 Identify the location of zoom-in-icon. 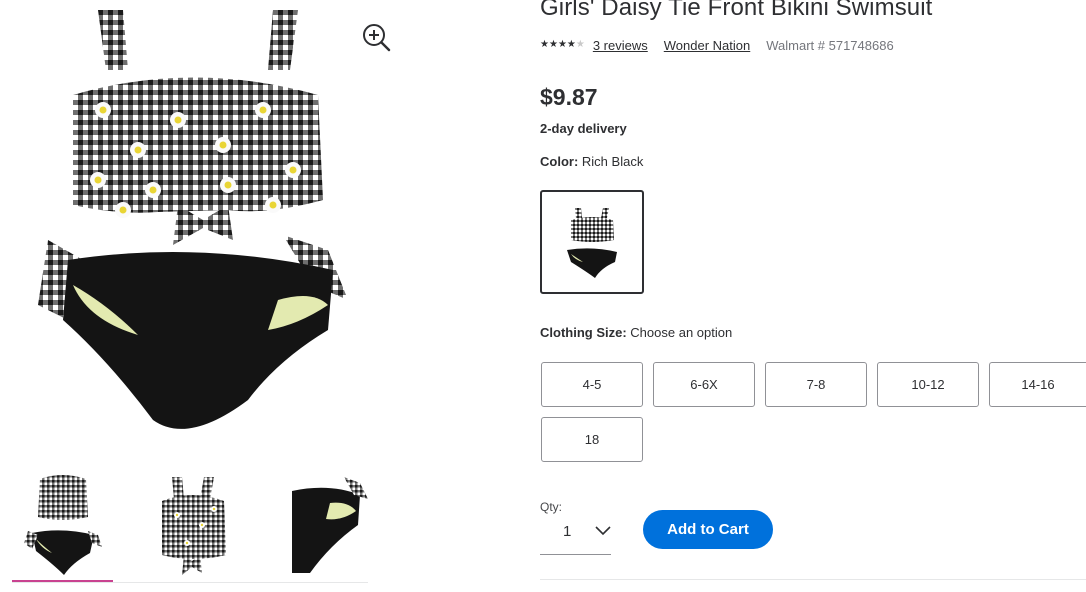
(376, 37).